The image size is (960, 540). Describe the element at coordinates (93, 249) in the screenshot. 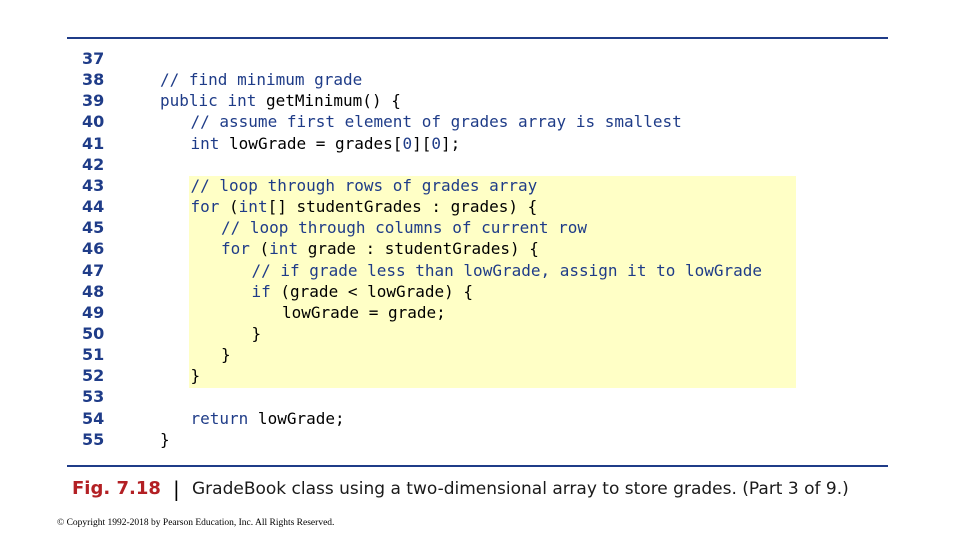

I see `line-number: 46` at that location.